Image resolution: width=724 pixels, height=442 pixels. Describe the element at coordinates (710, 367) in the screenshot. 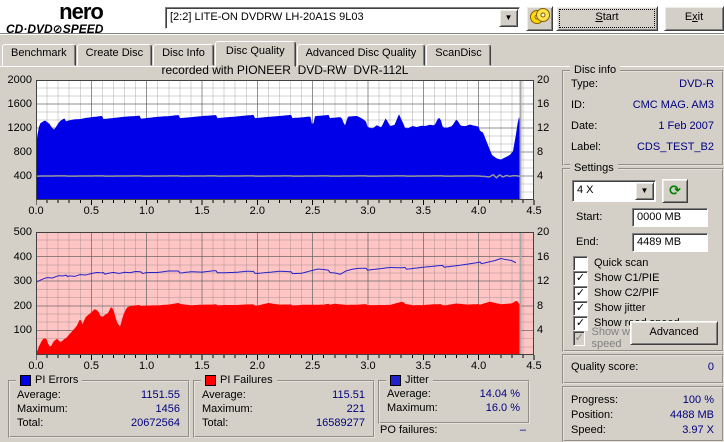

I see `quality-score-value: 0` at that location.